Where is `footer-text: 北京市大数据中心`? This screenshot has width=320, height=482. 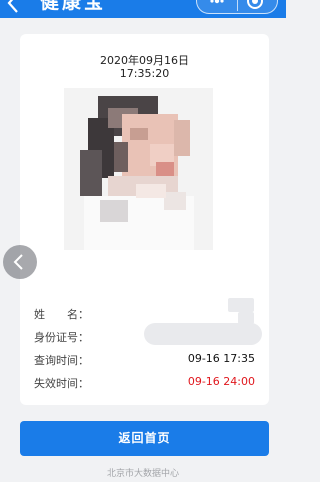 footer-text: 北京市大数据中心 is located at coordinates (142, 474).